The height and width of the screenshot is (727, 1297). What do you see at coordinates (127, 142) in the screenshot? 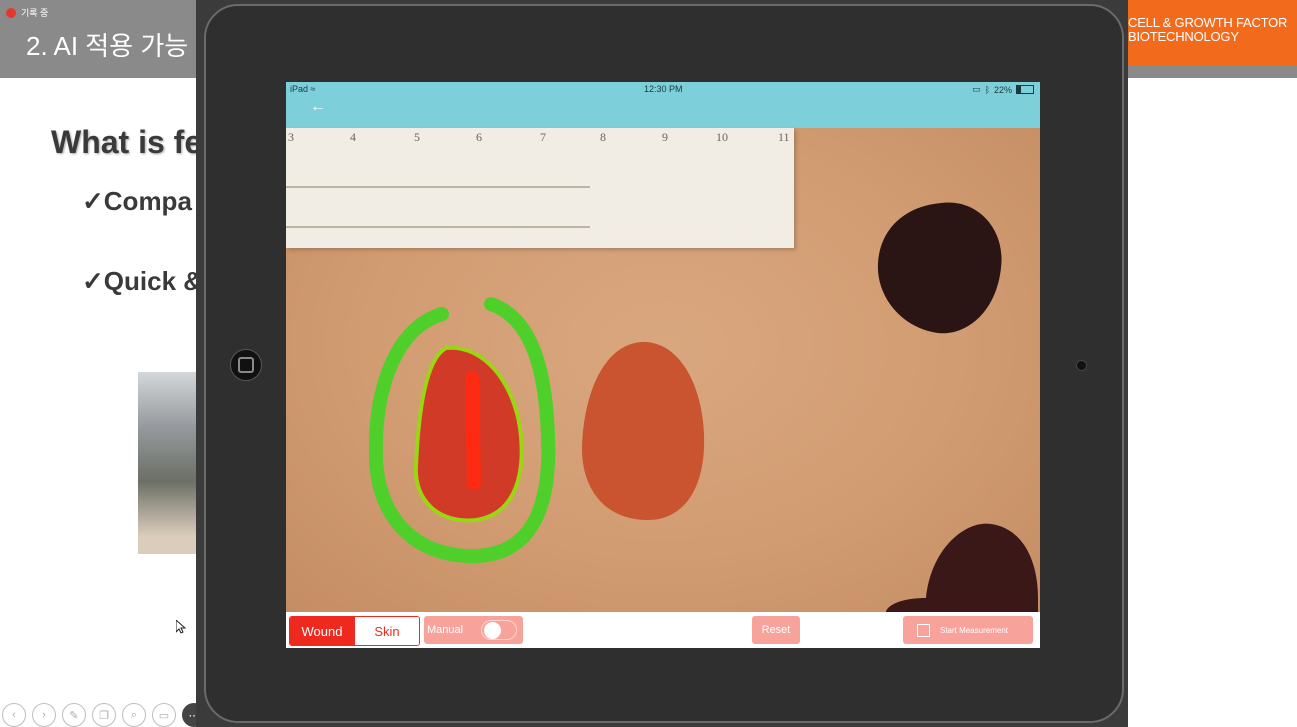
I see `slide-question: What is fe` at bounding box center [127, 142].